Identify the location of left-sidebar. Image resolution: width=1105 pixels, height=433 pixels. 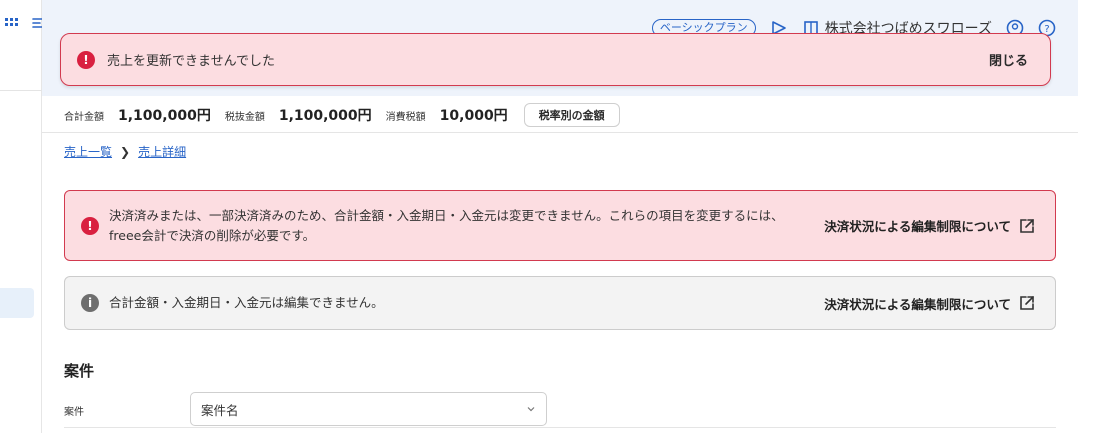
(24, 216).